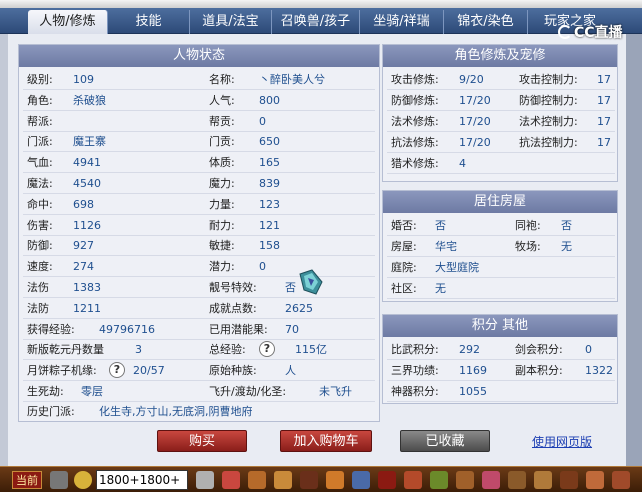  What do you see at coordinates (222, 246) in the screenshot?
I see `stat-label: 敏捷:` at bounding box center [222, 246].